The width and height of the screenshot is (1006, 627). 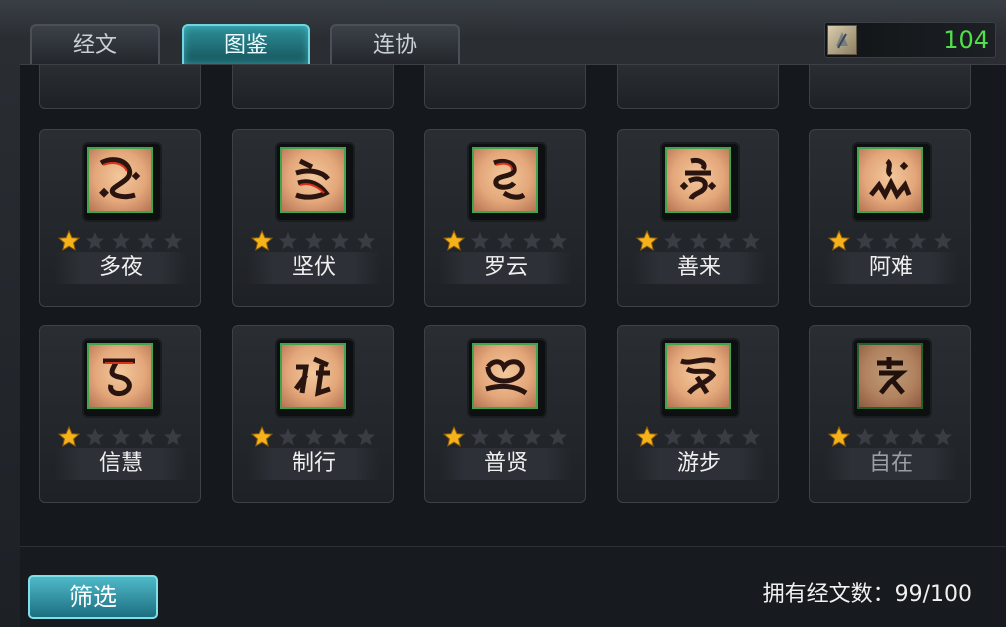 I want to click on currency-value: 104, so click(x=966, y=40).